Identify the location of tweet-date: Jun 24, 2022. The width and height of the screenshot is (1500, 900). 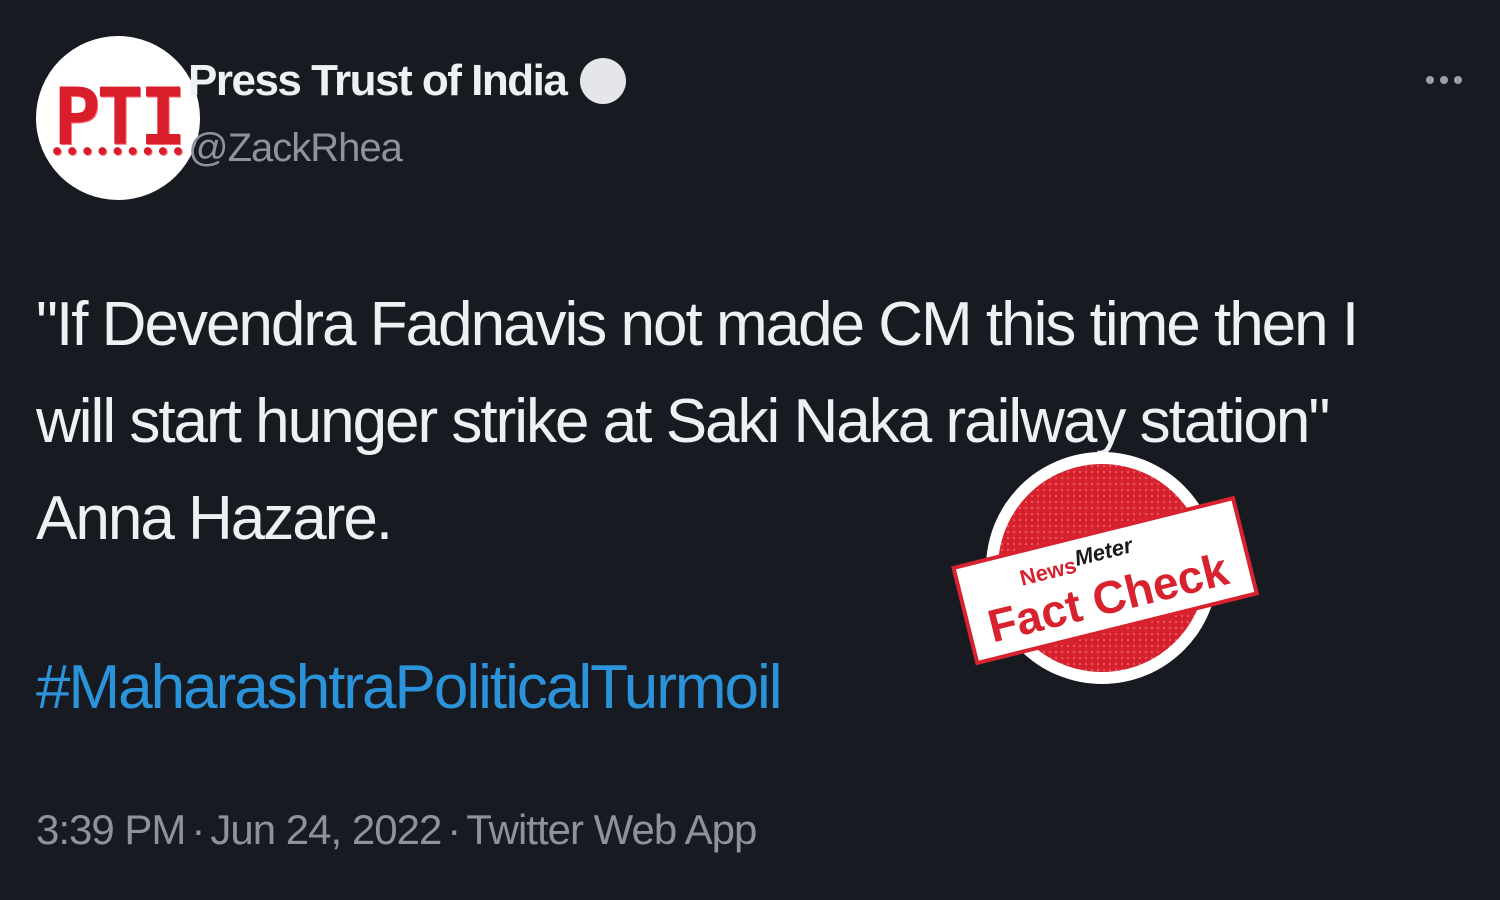
(326, 829).